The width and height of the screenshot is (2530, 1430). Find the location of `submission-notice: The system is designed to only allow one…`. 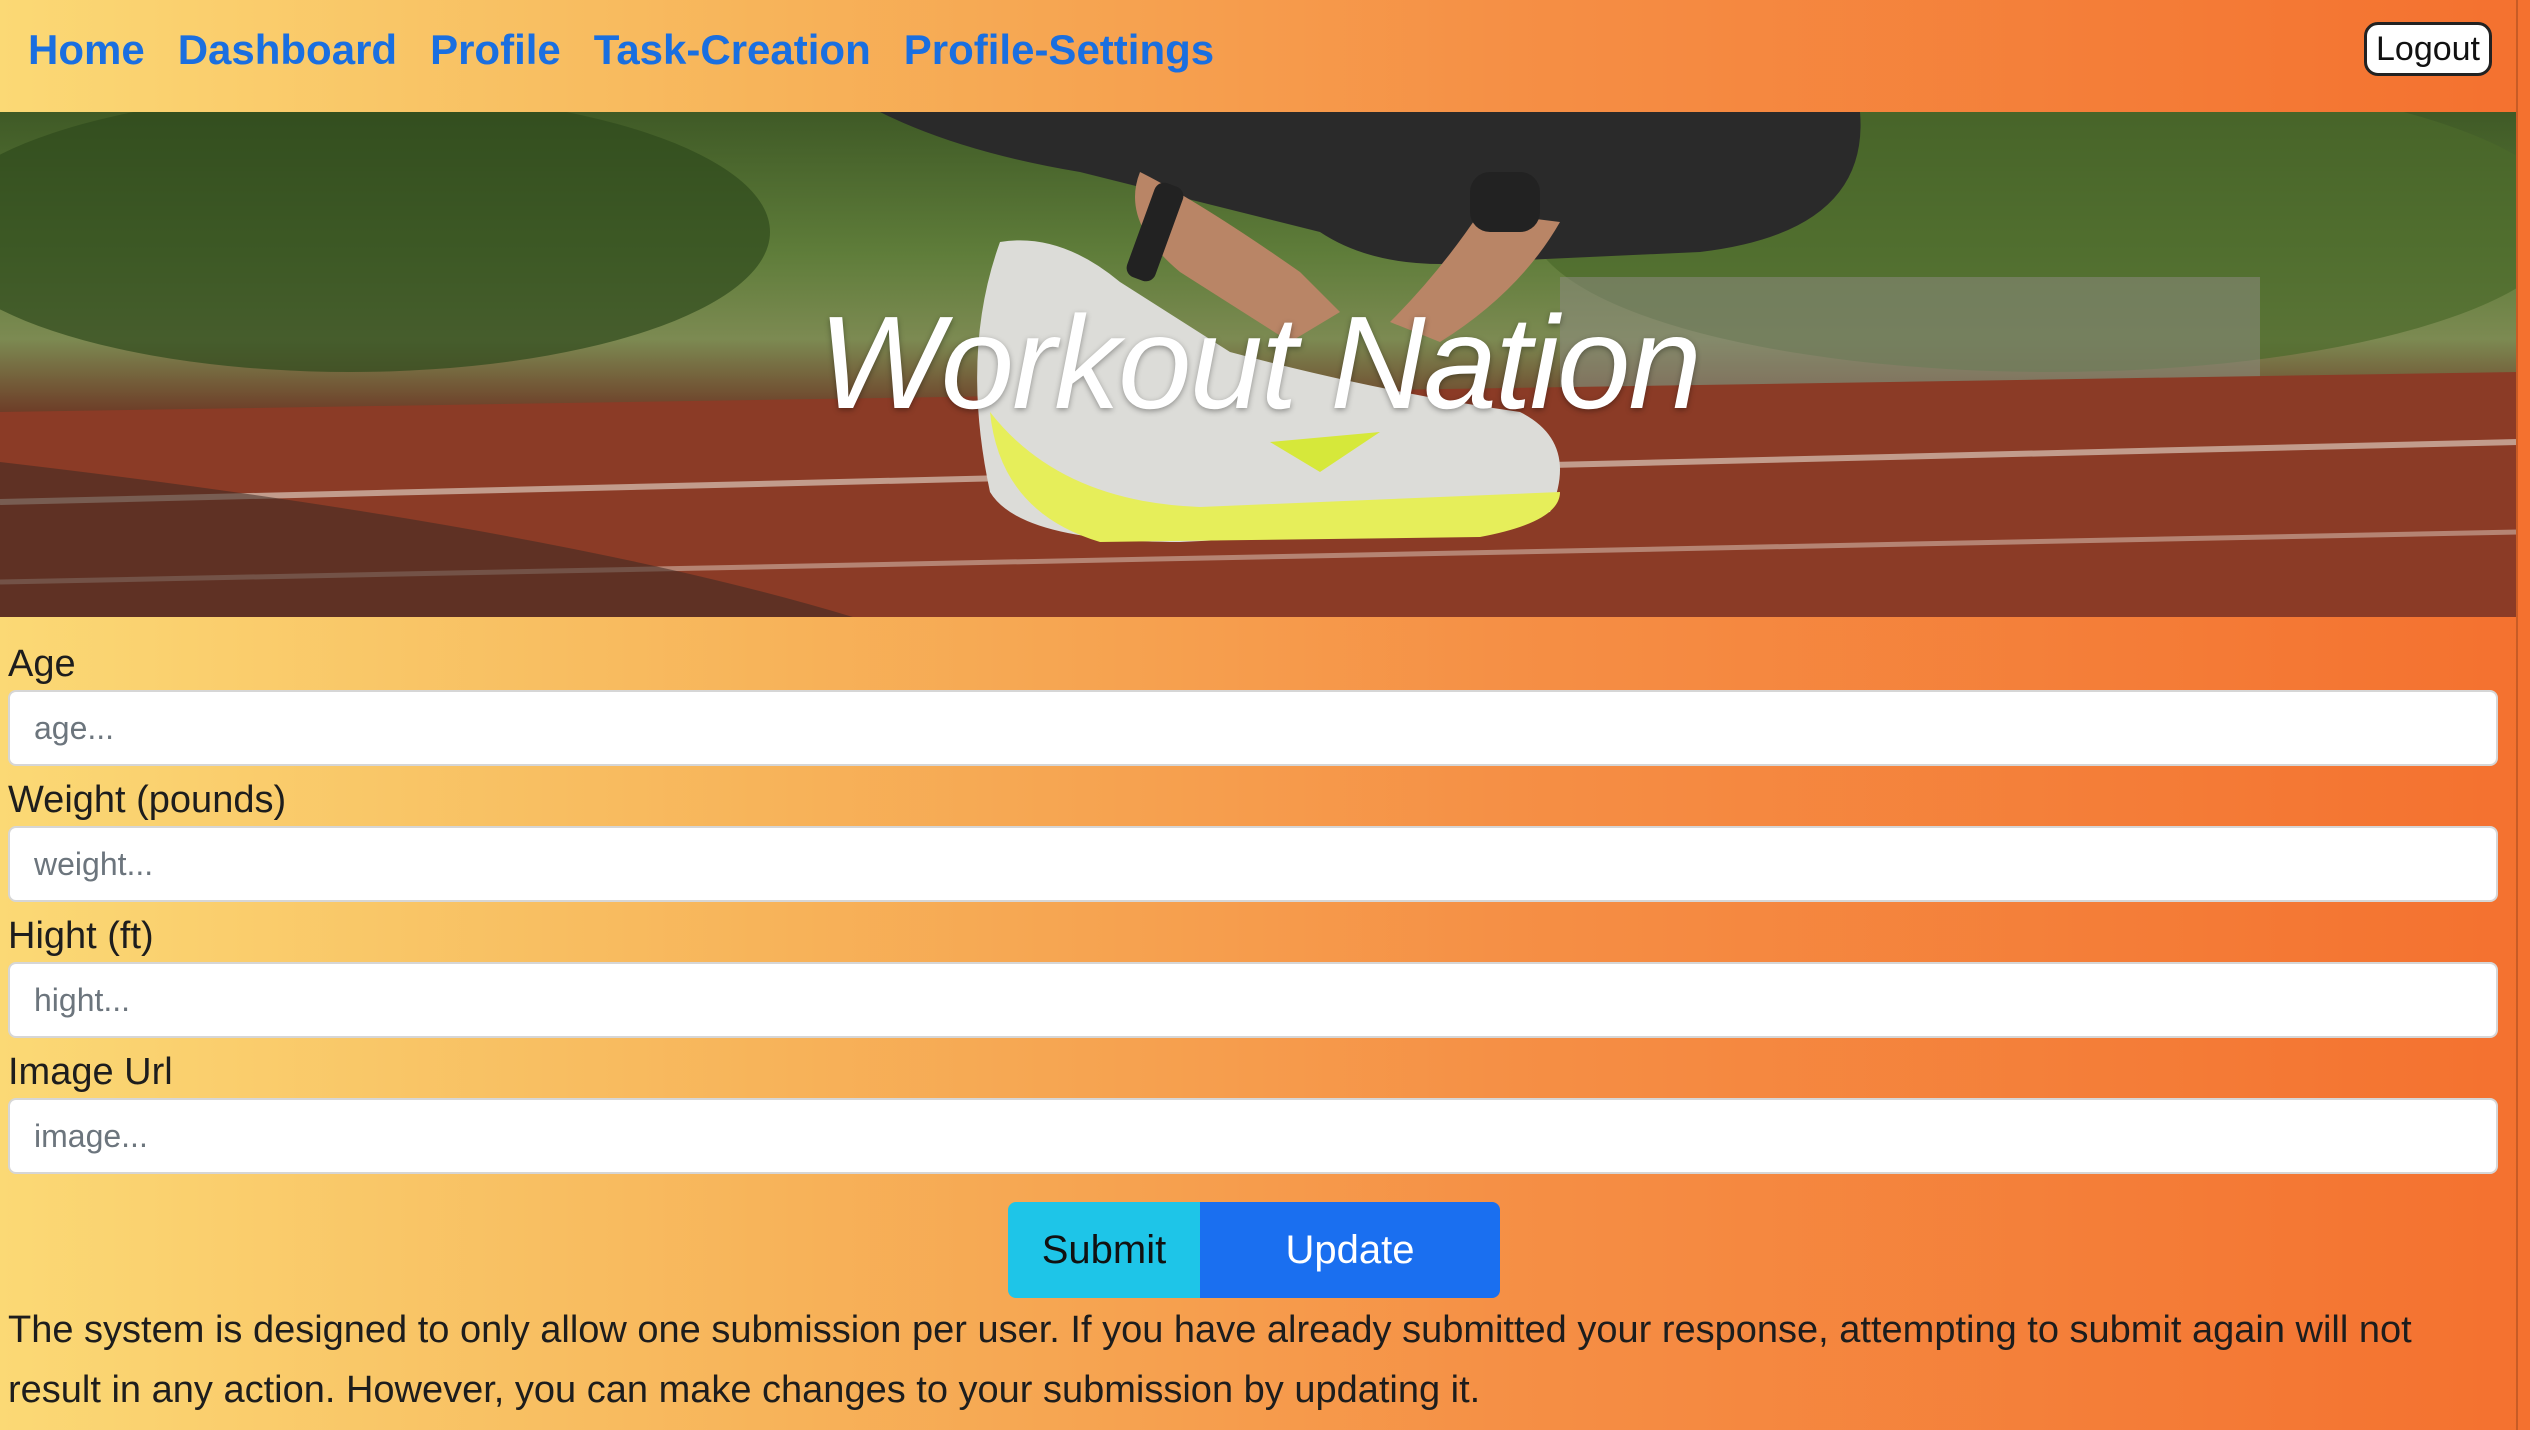

submission-notice: The system is designed to only allow one… is located at coordinates (1210, 1360).